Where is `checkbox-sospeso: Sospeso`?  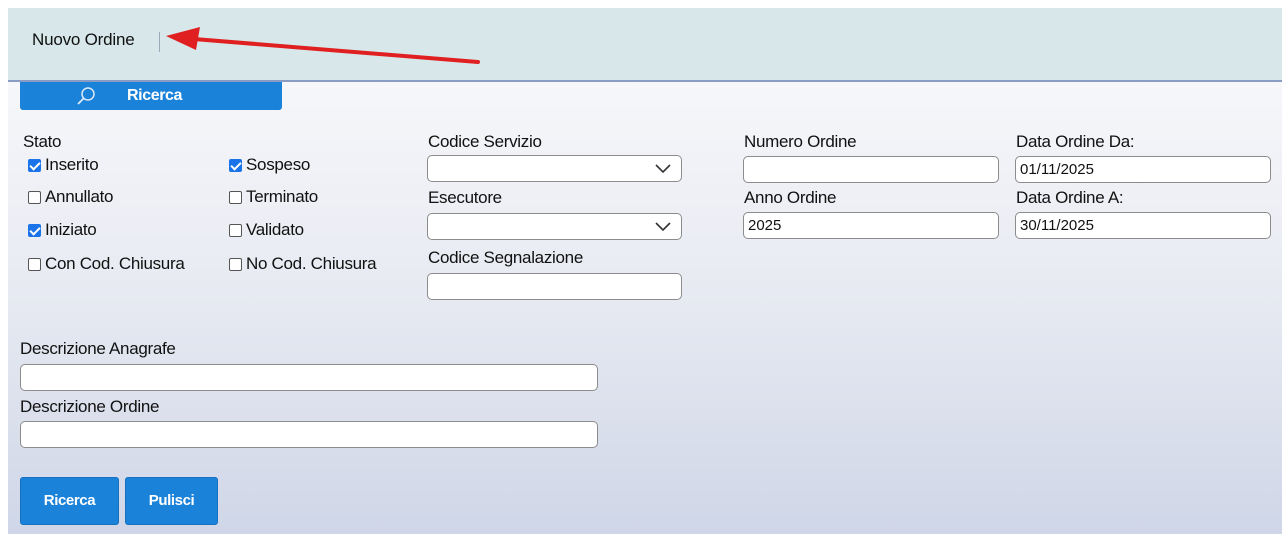
checkbox-sospeso: Sospeso is located at coordinates (269, 165).